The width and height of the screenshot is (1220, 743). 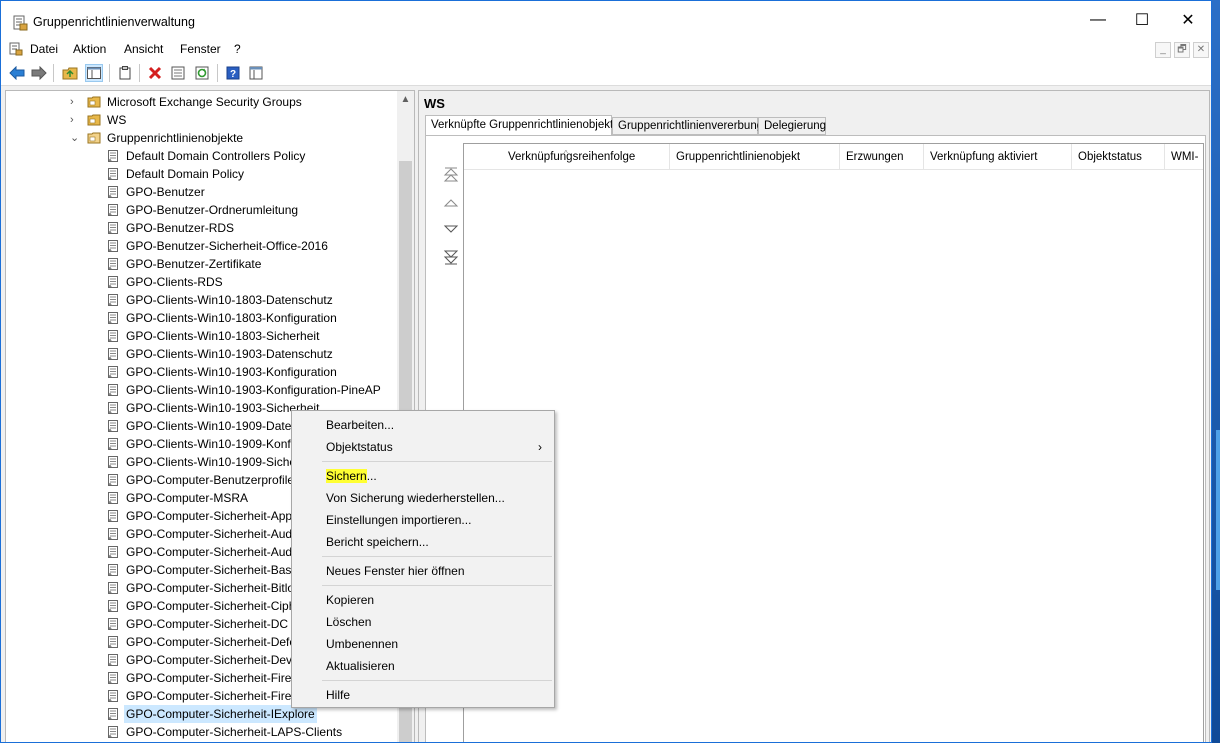 What do you see at coordinates (1201, 50) in the screenshot?
I see `mdi-close-button: ✕` at bounding box center [1201, 50].